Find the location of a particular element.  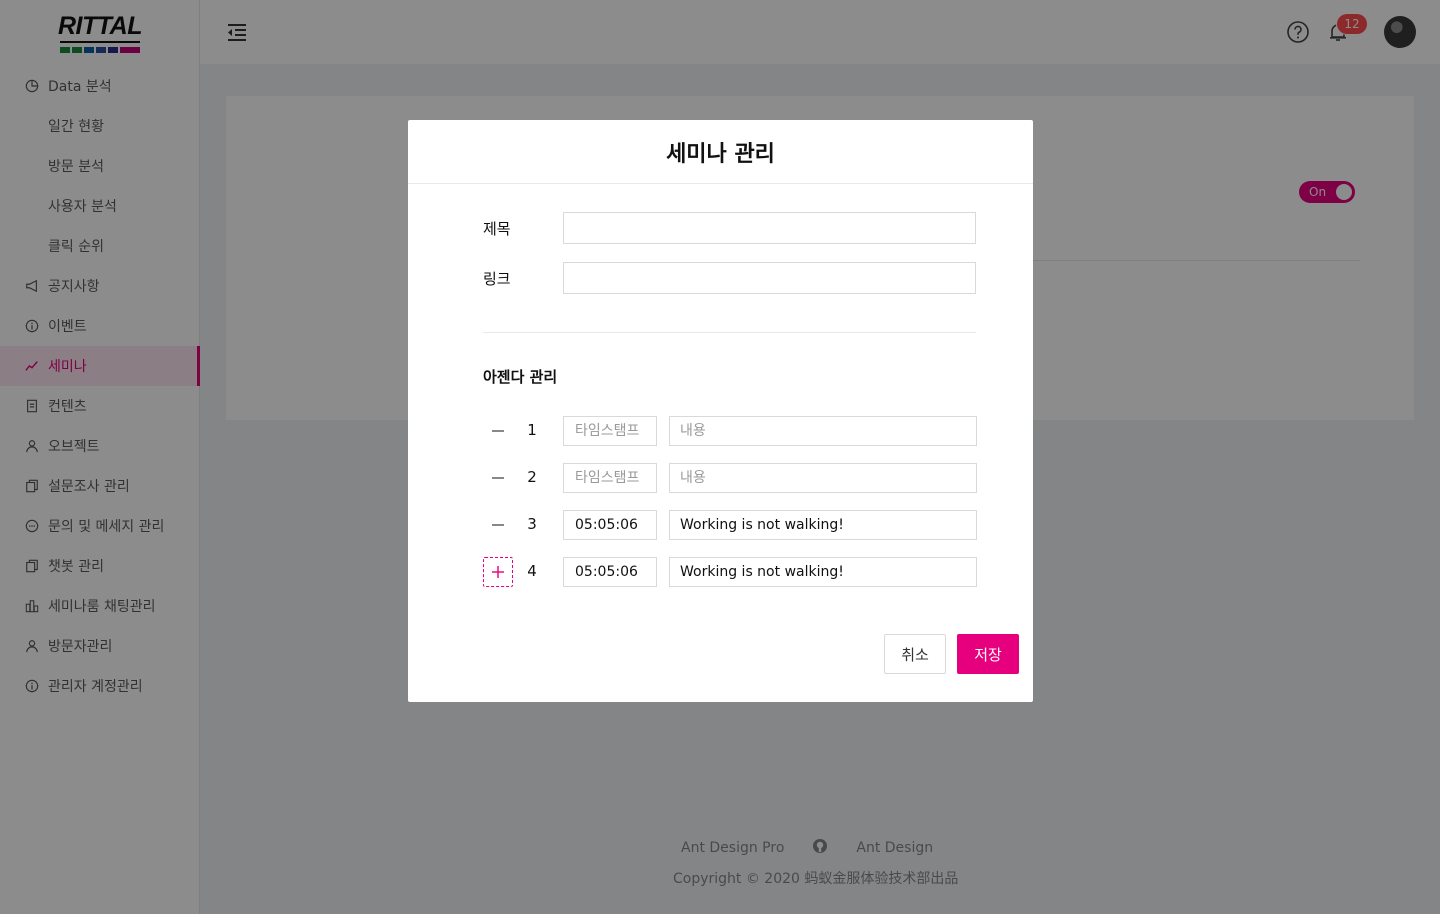

agenda-row-number: 4 is located at coordinates (532, 571).